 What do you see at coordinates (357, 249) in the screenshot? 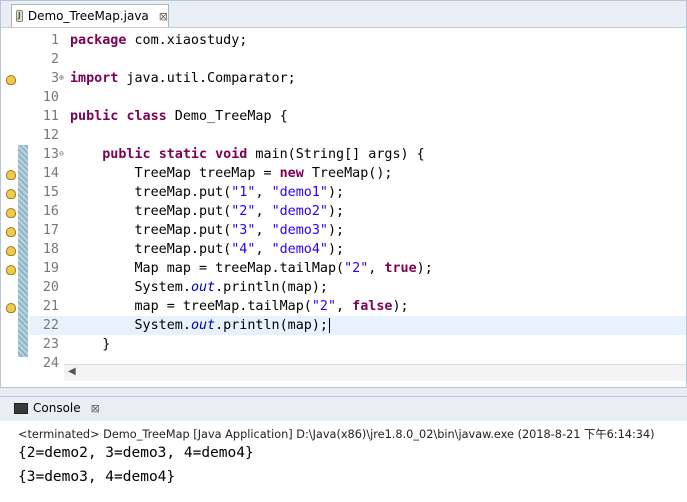
I see `code-line: 18 treeMap.put("4", "demo4");` at bounding box center [357, 249].